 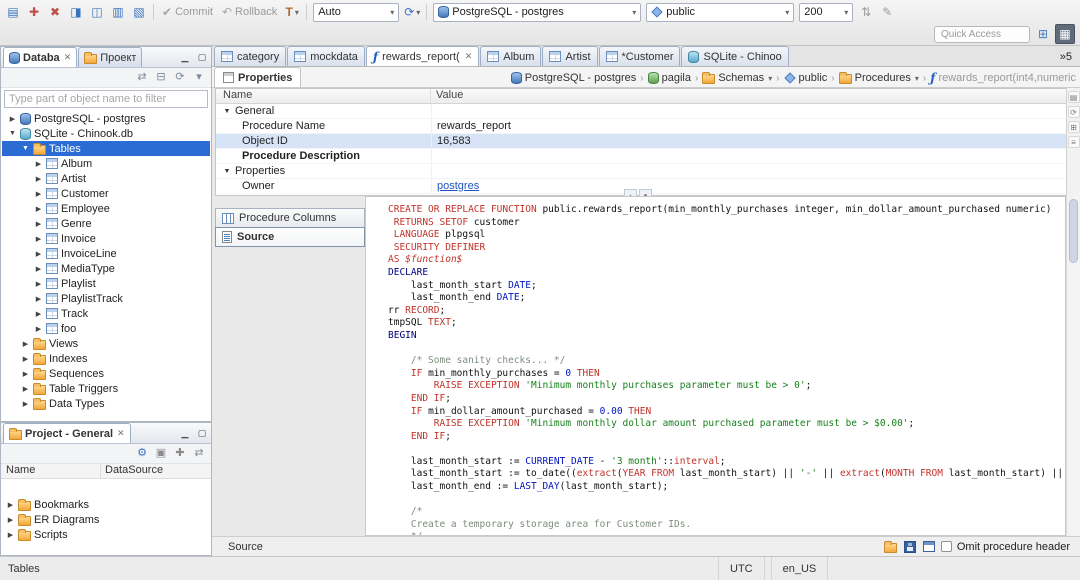 What do you see at coordinates (118, 12) in the screenshot?
I see `output-window-button: ▥` at bounding box center [118, 12].